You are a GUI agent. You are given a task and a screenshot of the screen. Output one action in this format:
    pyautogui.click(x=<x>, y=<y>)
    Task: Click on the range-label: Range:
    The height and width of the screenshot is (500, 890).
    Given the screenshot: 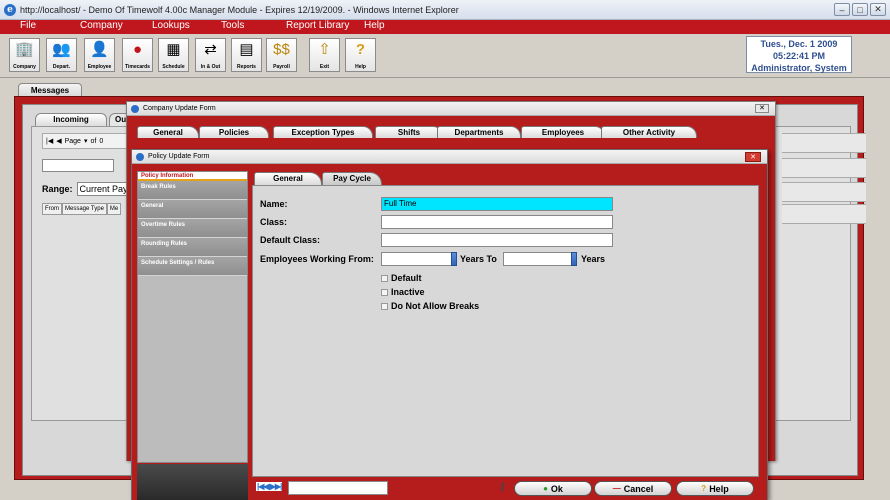 What is the action you would take?
    pyautogui.click(x=57, y=189)
    